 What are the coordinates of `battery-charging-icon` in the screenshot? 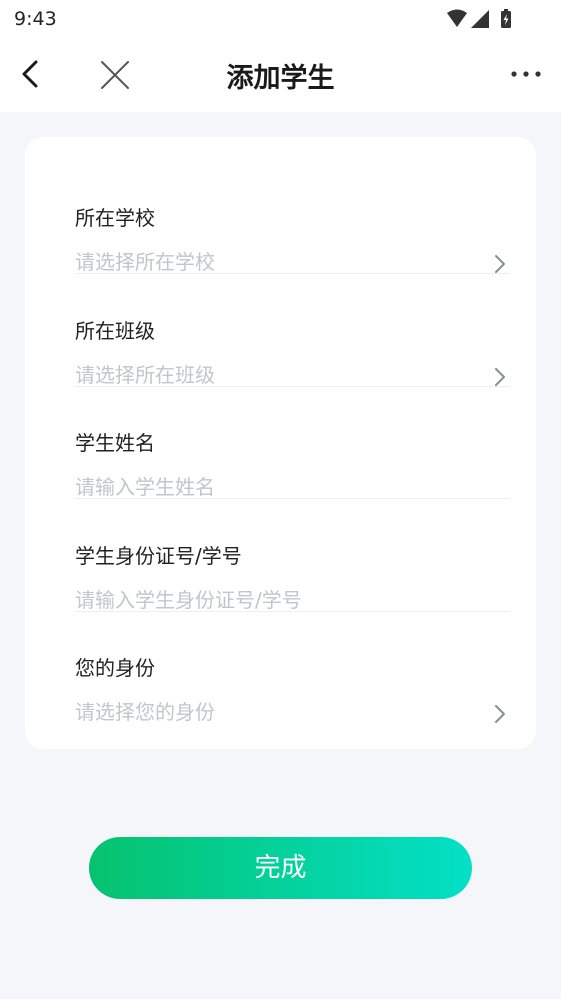 It's located at (506, 18).